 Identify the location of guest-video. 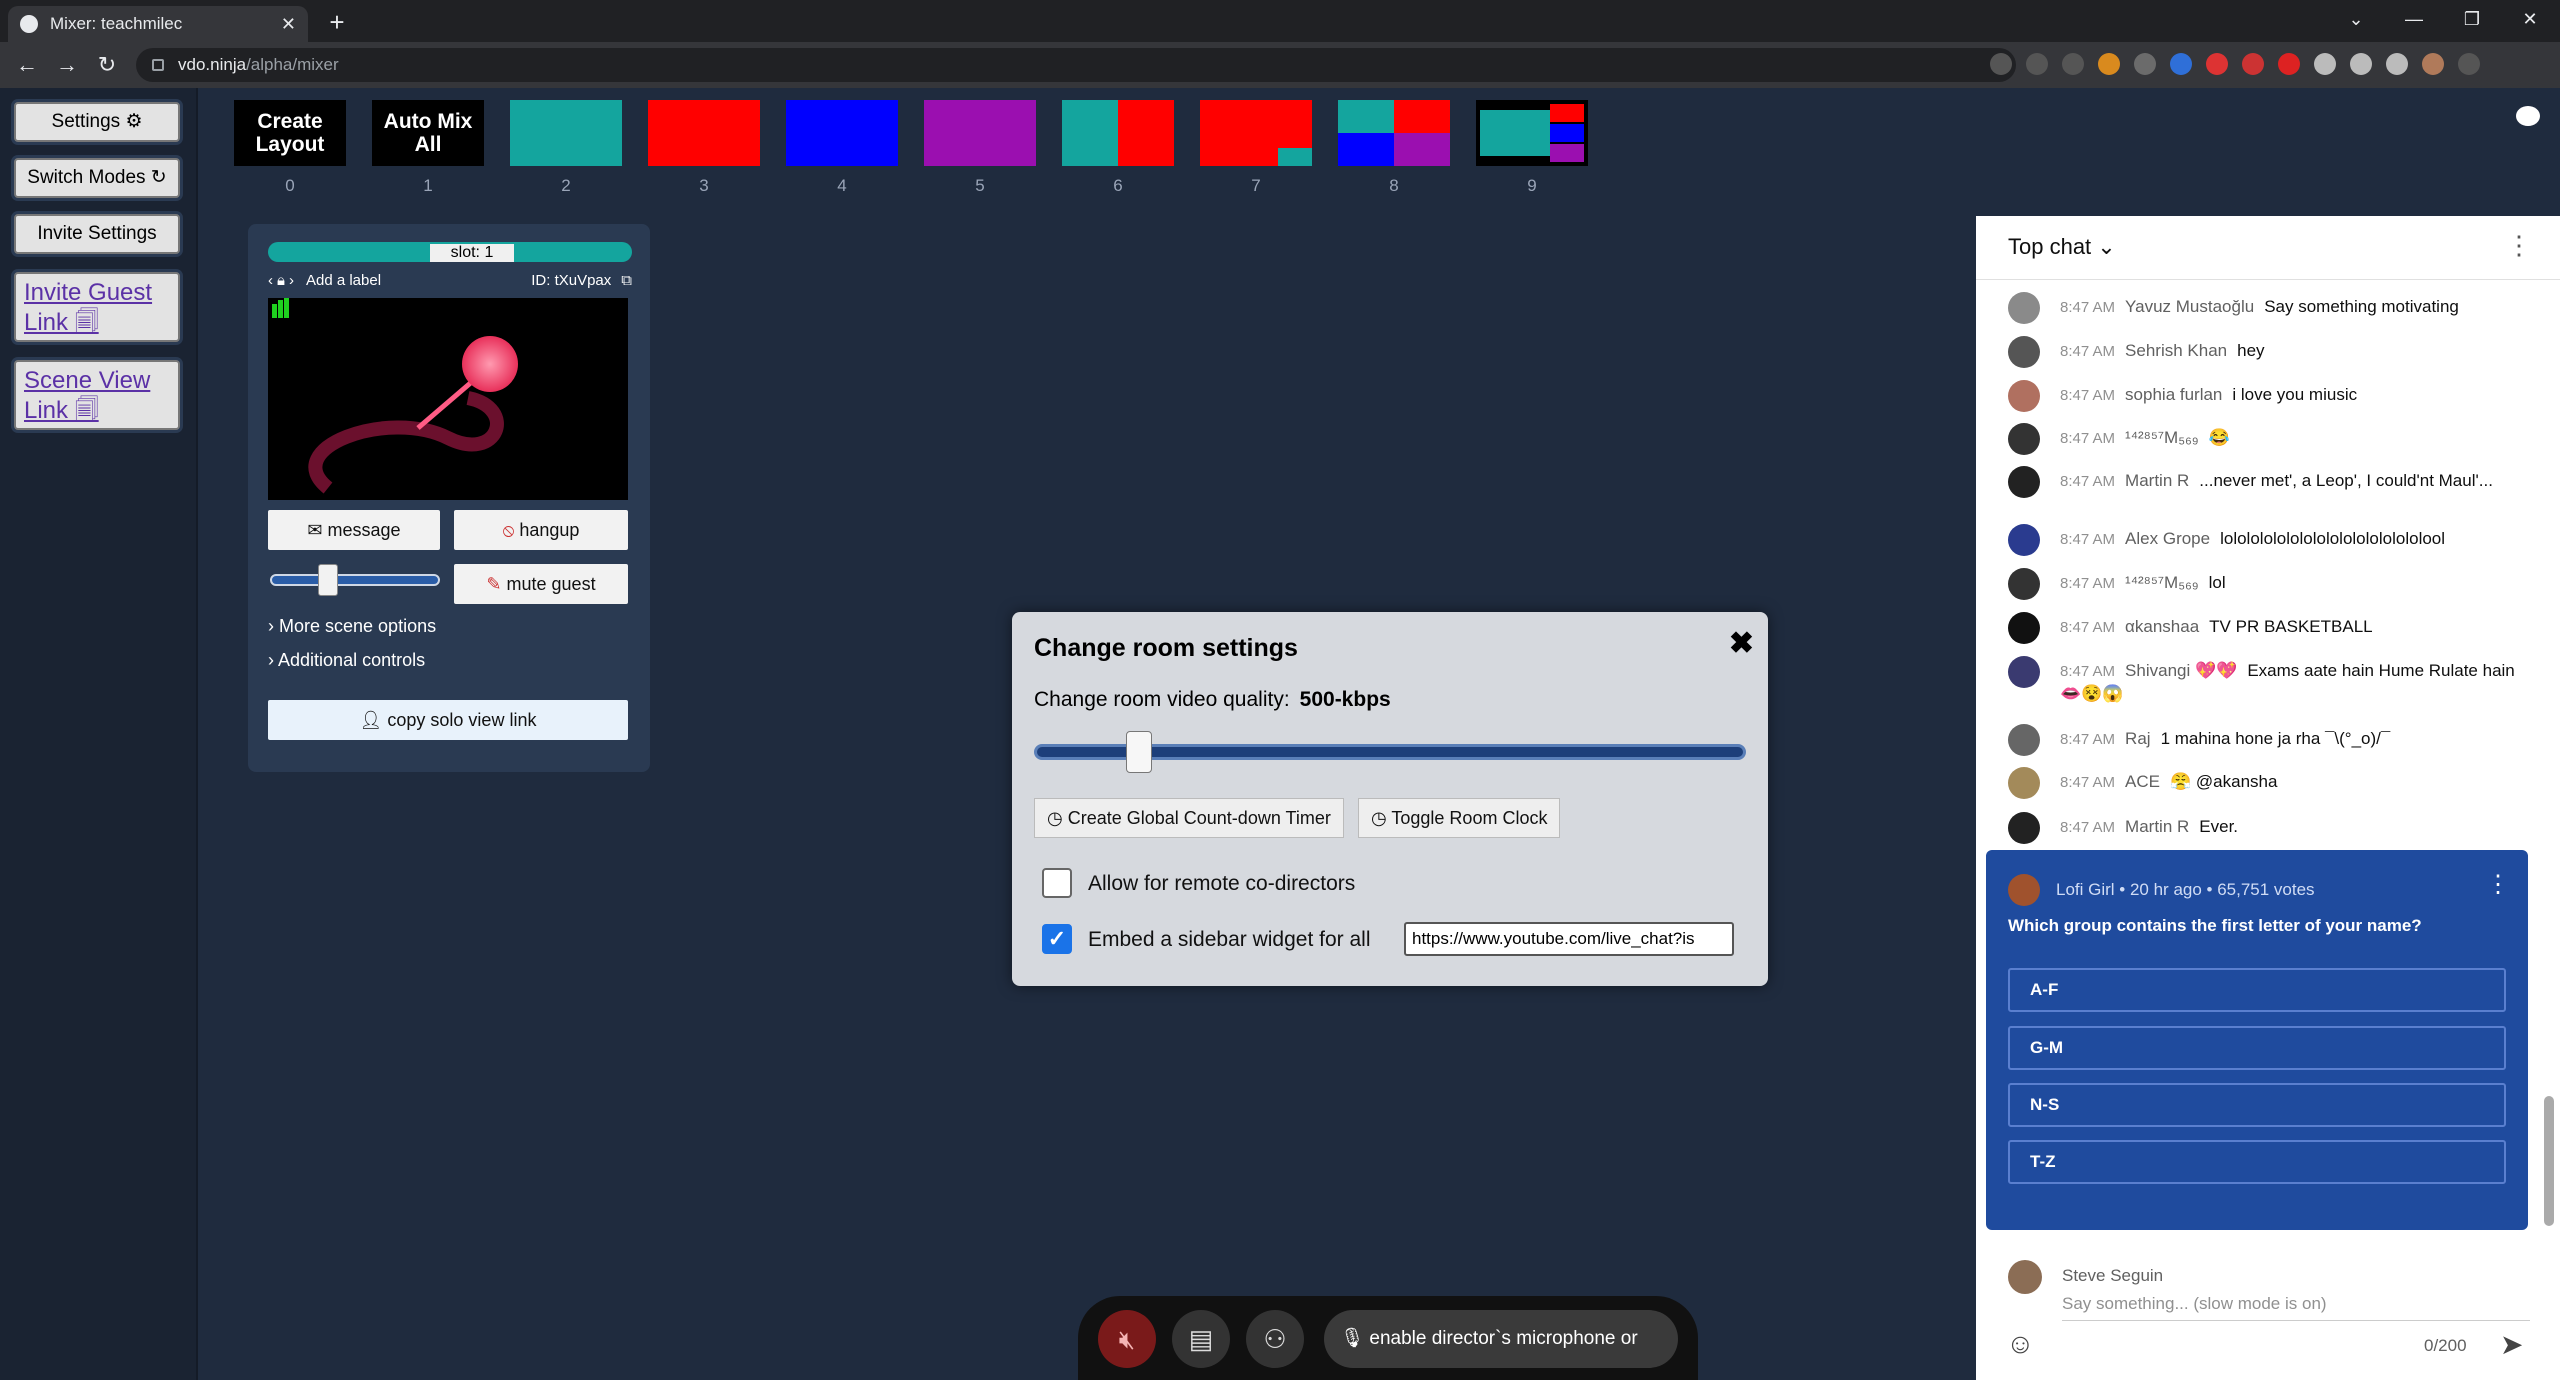
(448, 399).